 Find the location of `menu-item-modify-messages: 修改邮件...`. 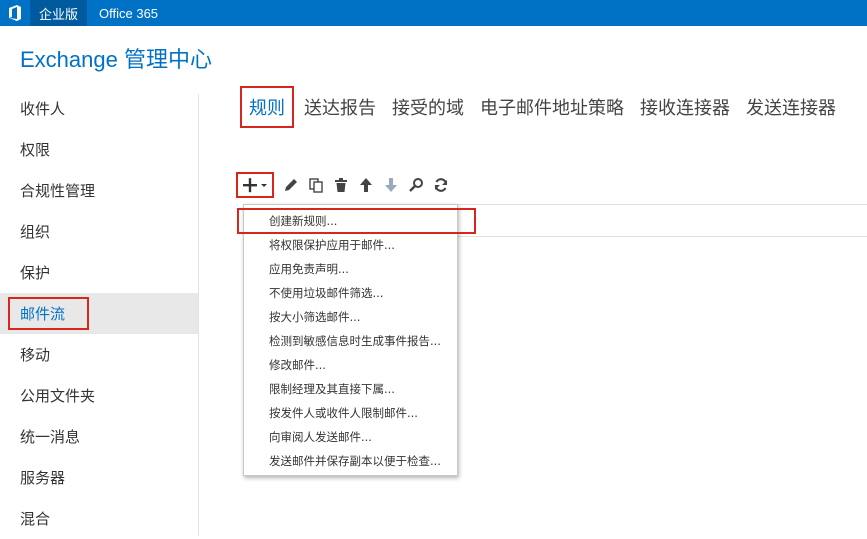

menu-item-modify-messages: 修改邮件... is located at coordinates (350, 365).